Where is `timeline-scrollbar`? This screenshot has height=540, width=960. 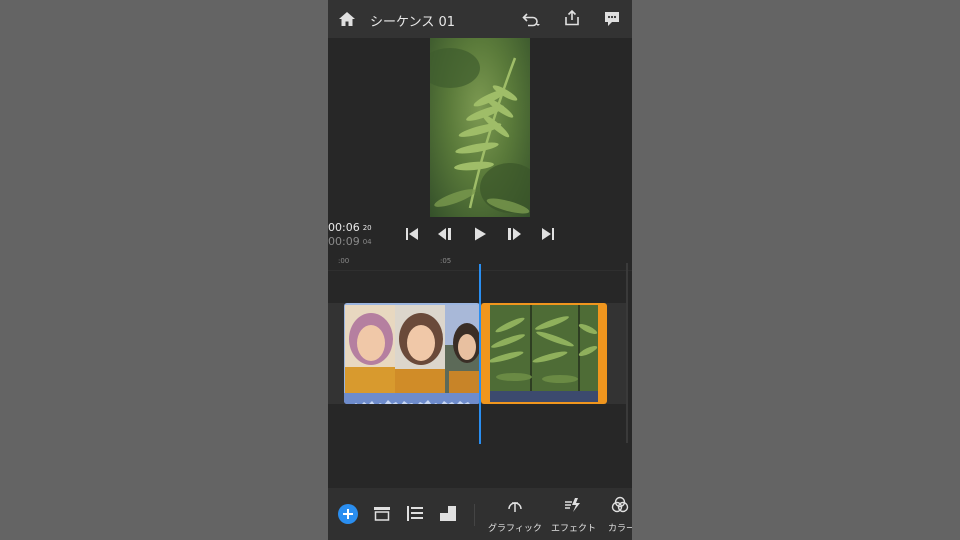 timeline-scrollbar is located at coordinates (627, 353).